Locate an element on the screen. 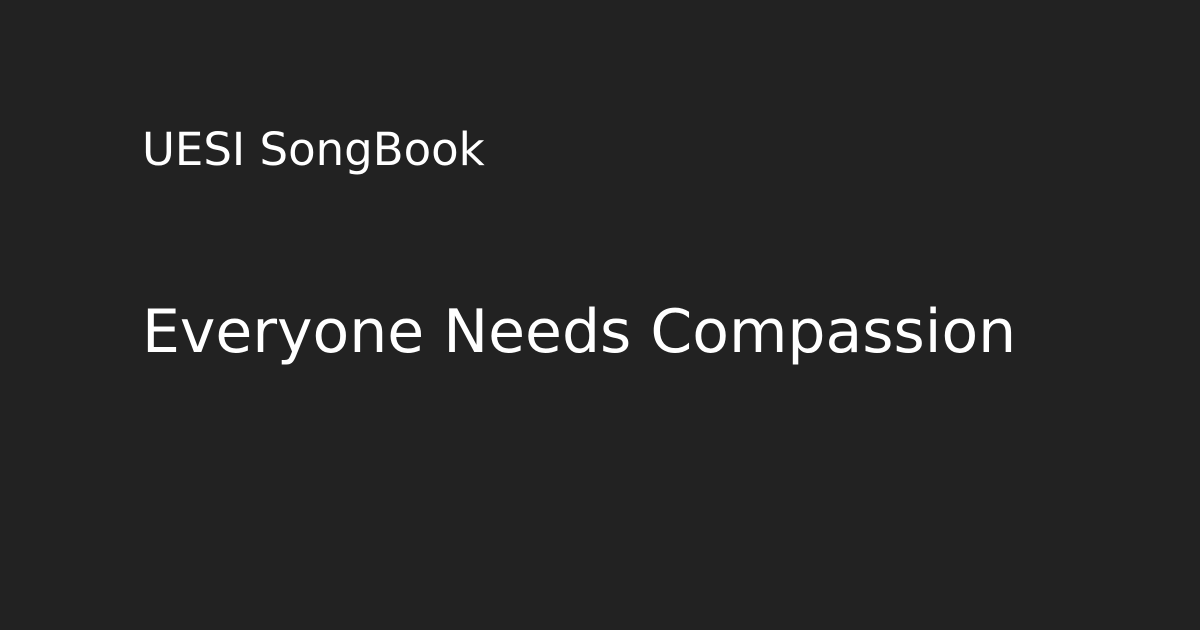 This screenshot has height=630, width=1200. song-title: Everyone Needs Compassion is located at coordinates (579, 332).